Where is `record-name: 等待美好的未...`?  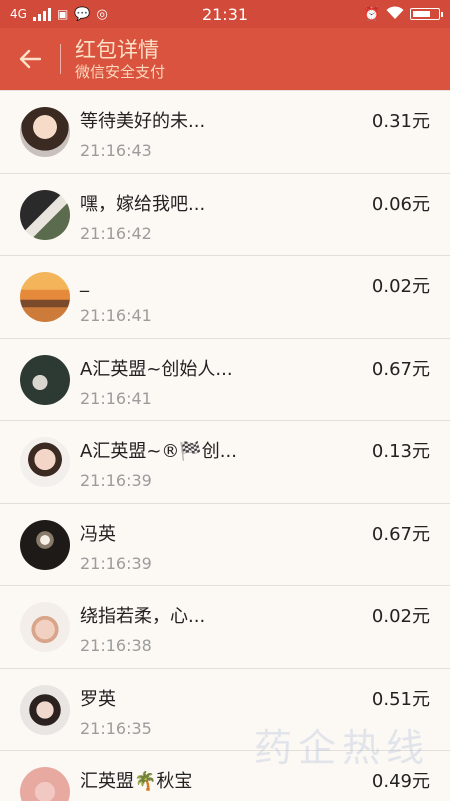 record-name: 等待美好的未... is located at coordinates (143, 121).